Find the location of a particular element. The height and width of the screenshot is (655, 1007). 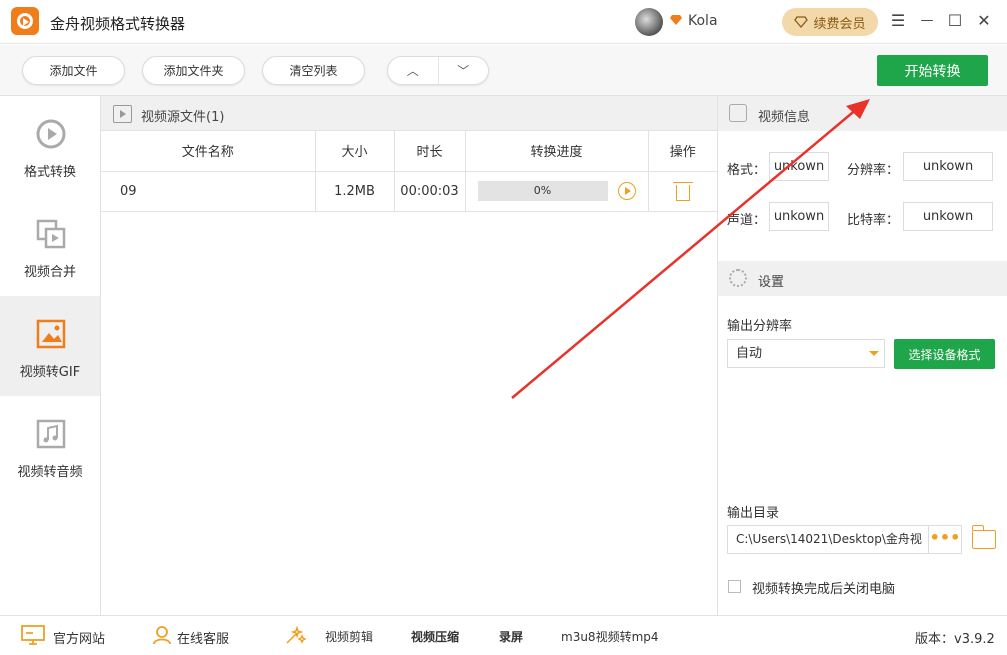

start-convert-button: 开始转换 is located at coordinates (932, 70).